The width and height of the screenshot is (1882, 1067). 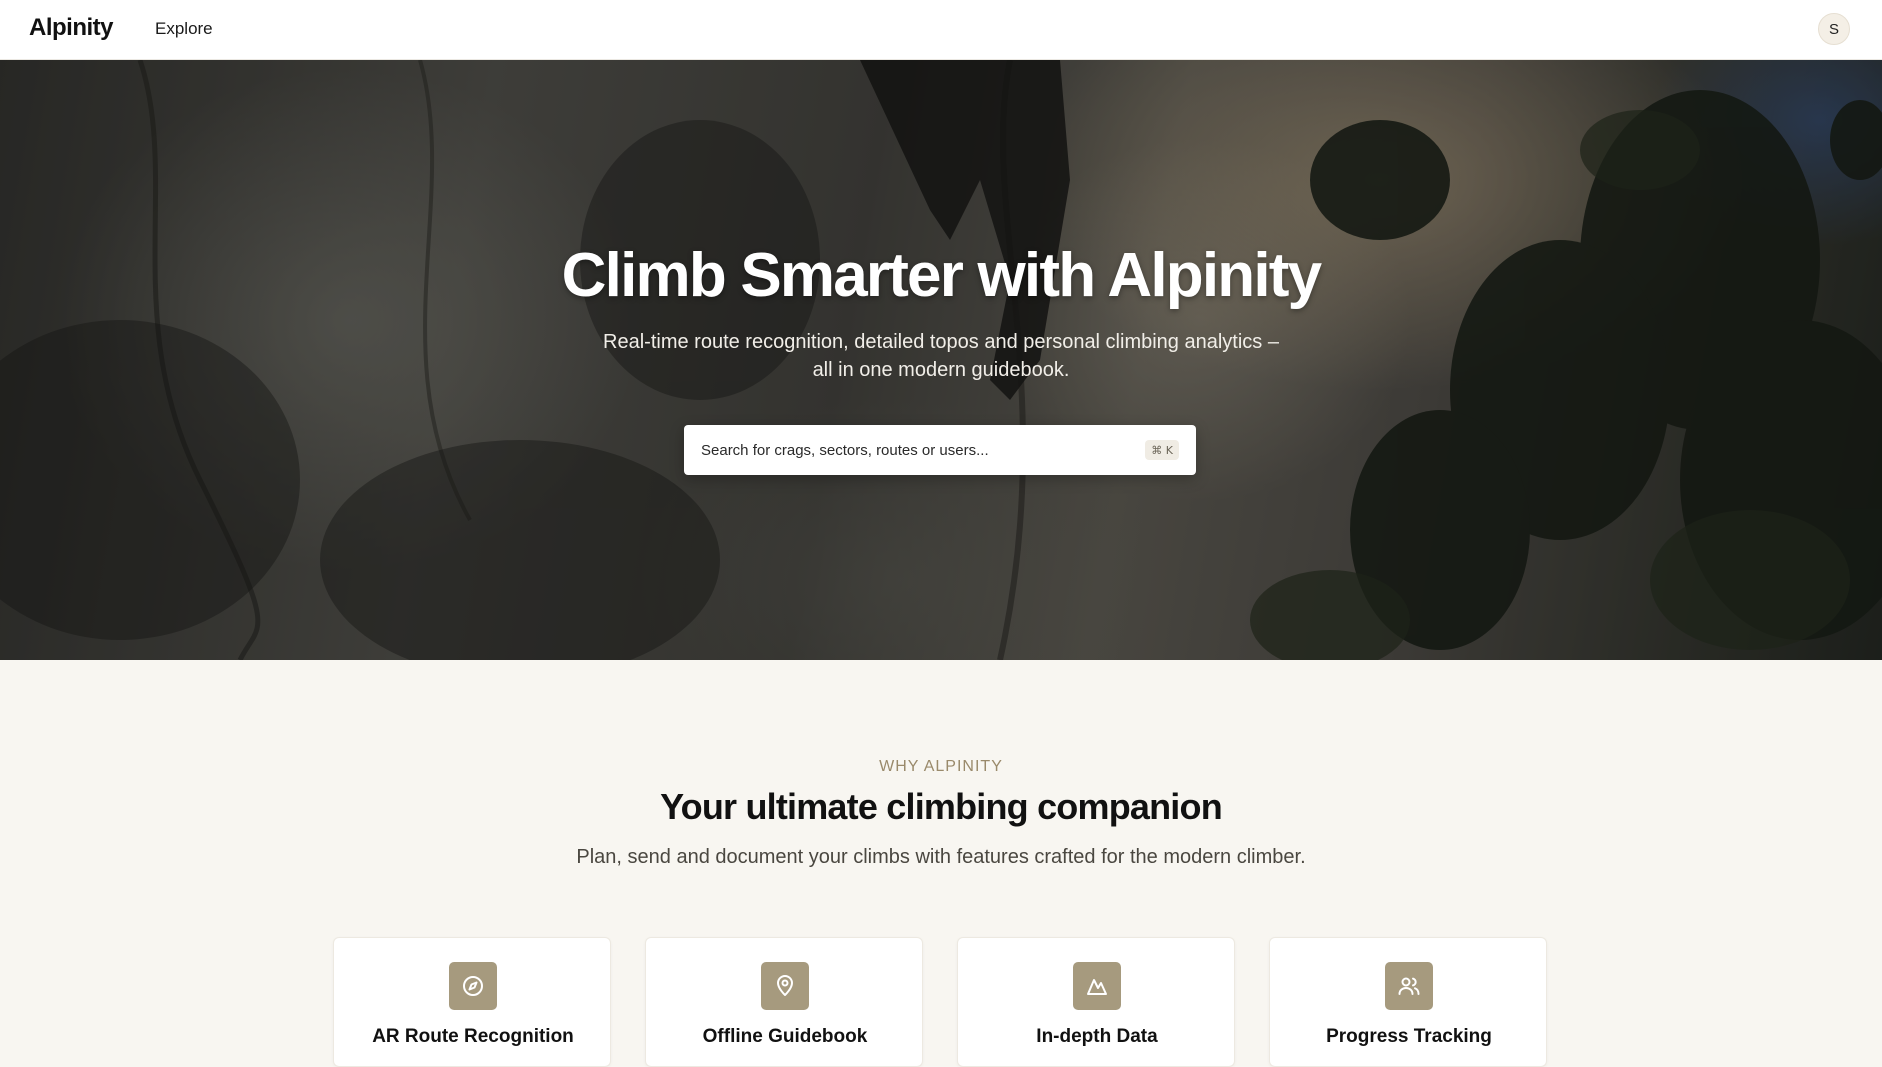 What do you see at coordinates (1409, 986) in the screenshot?
I see `users-icon` at bounding box center [1409, 986].